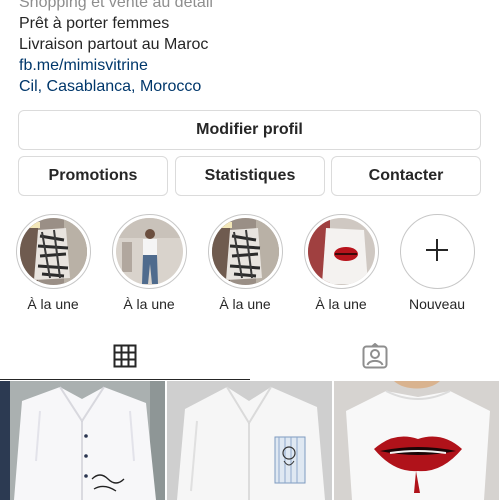  What do you see at coordinates (93, 176) in the screenshot?
I see `promotions-button: Promotions` at bounding box center [93, 176].